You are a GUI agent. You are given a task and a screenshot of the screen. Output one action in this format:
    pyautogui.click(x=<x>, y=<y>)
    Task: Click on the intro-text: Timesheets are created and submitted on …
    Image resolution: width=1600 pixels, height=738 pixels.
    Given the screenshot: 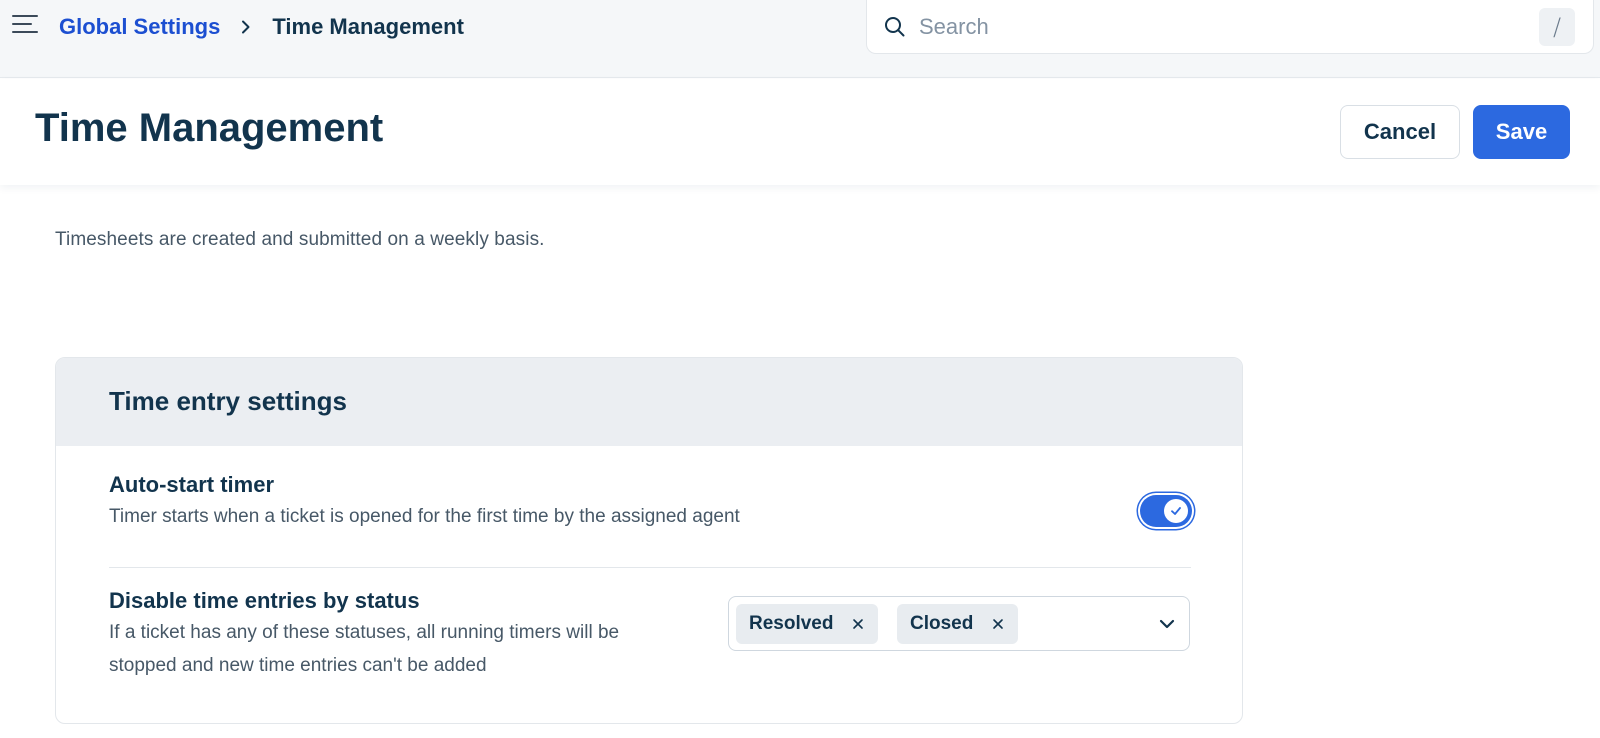 What is the action you would take?
    pyautogui.click(x=300, y=239)
    